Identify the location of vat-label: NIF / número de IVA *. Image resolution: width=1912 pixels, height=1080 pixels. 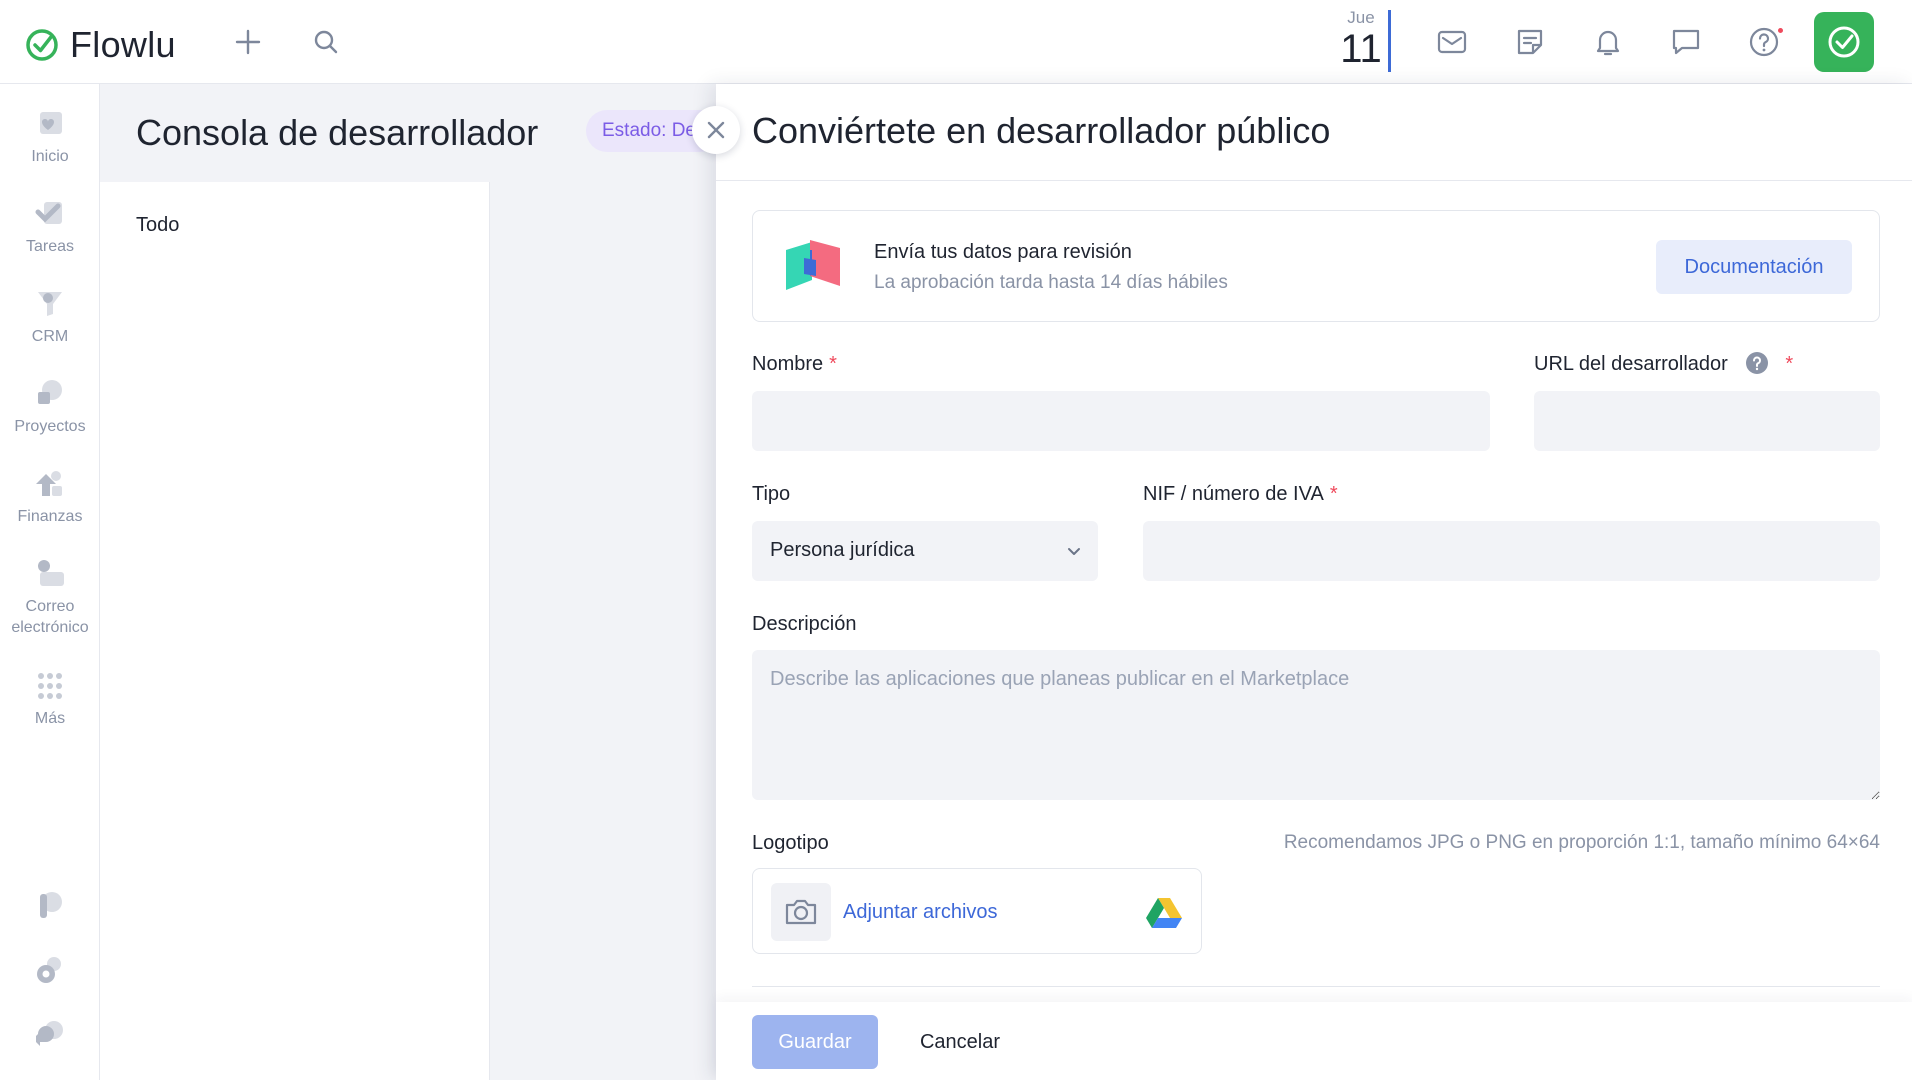
(1240, 494).